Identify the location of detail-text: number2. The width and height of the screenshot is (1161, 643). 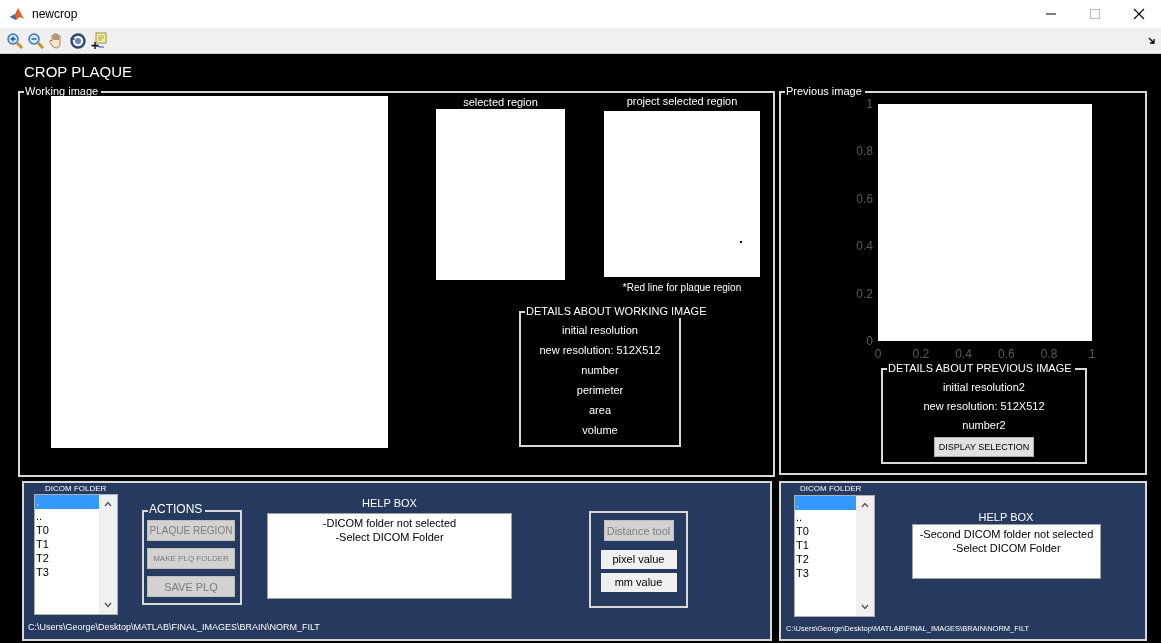
(984, 425).